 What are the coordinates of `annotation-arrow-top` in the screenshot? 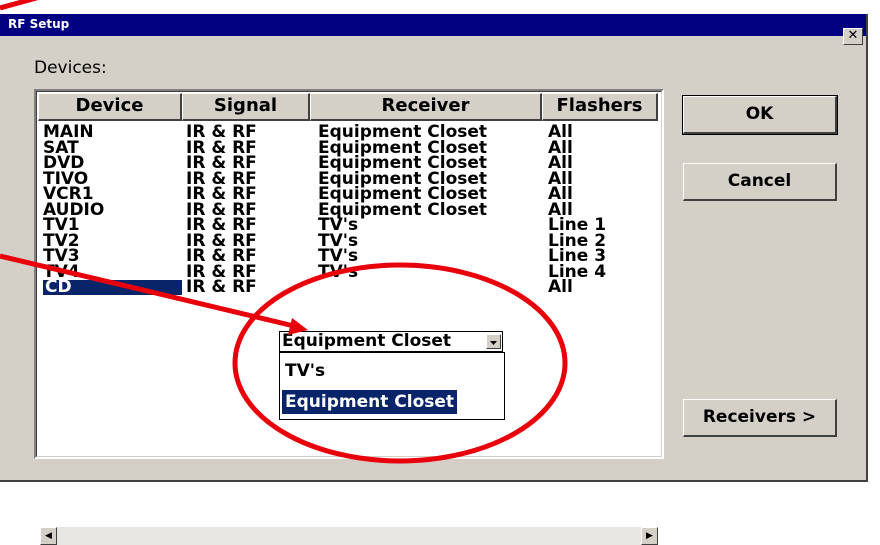 It's located at (19, 5).